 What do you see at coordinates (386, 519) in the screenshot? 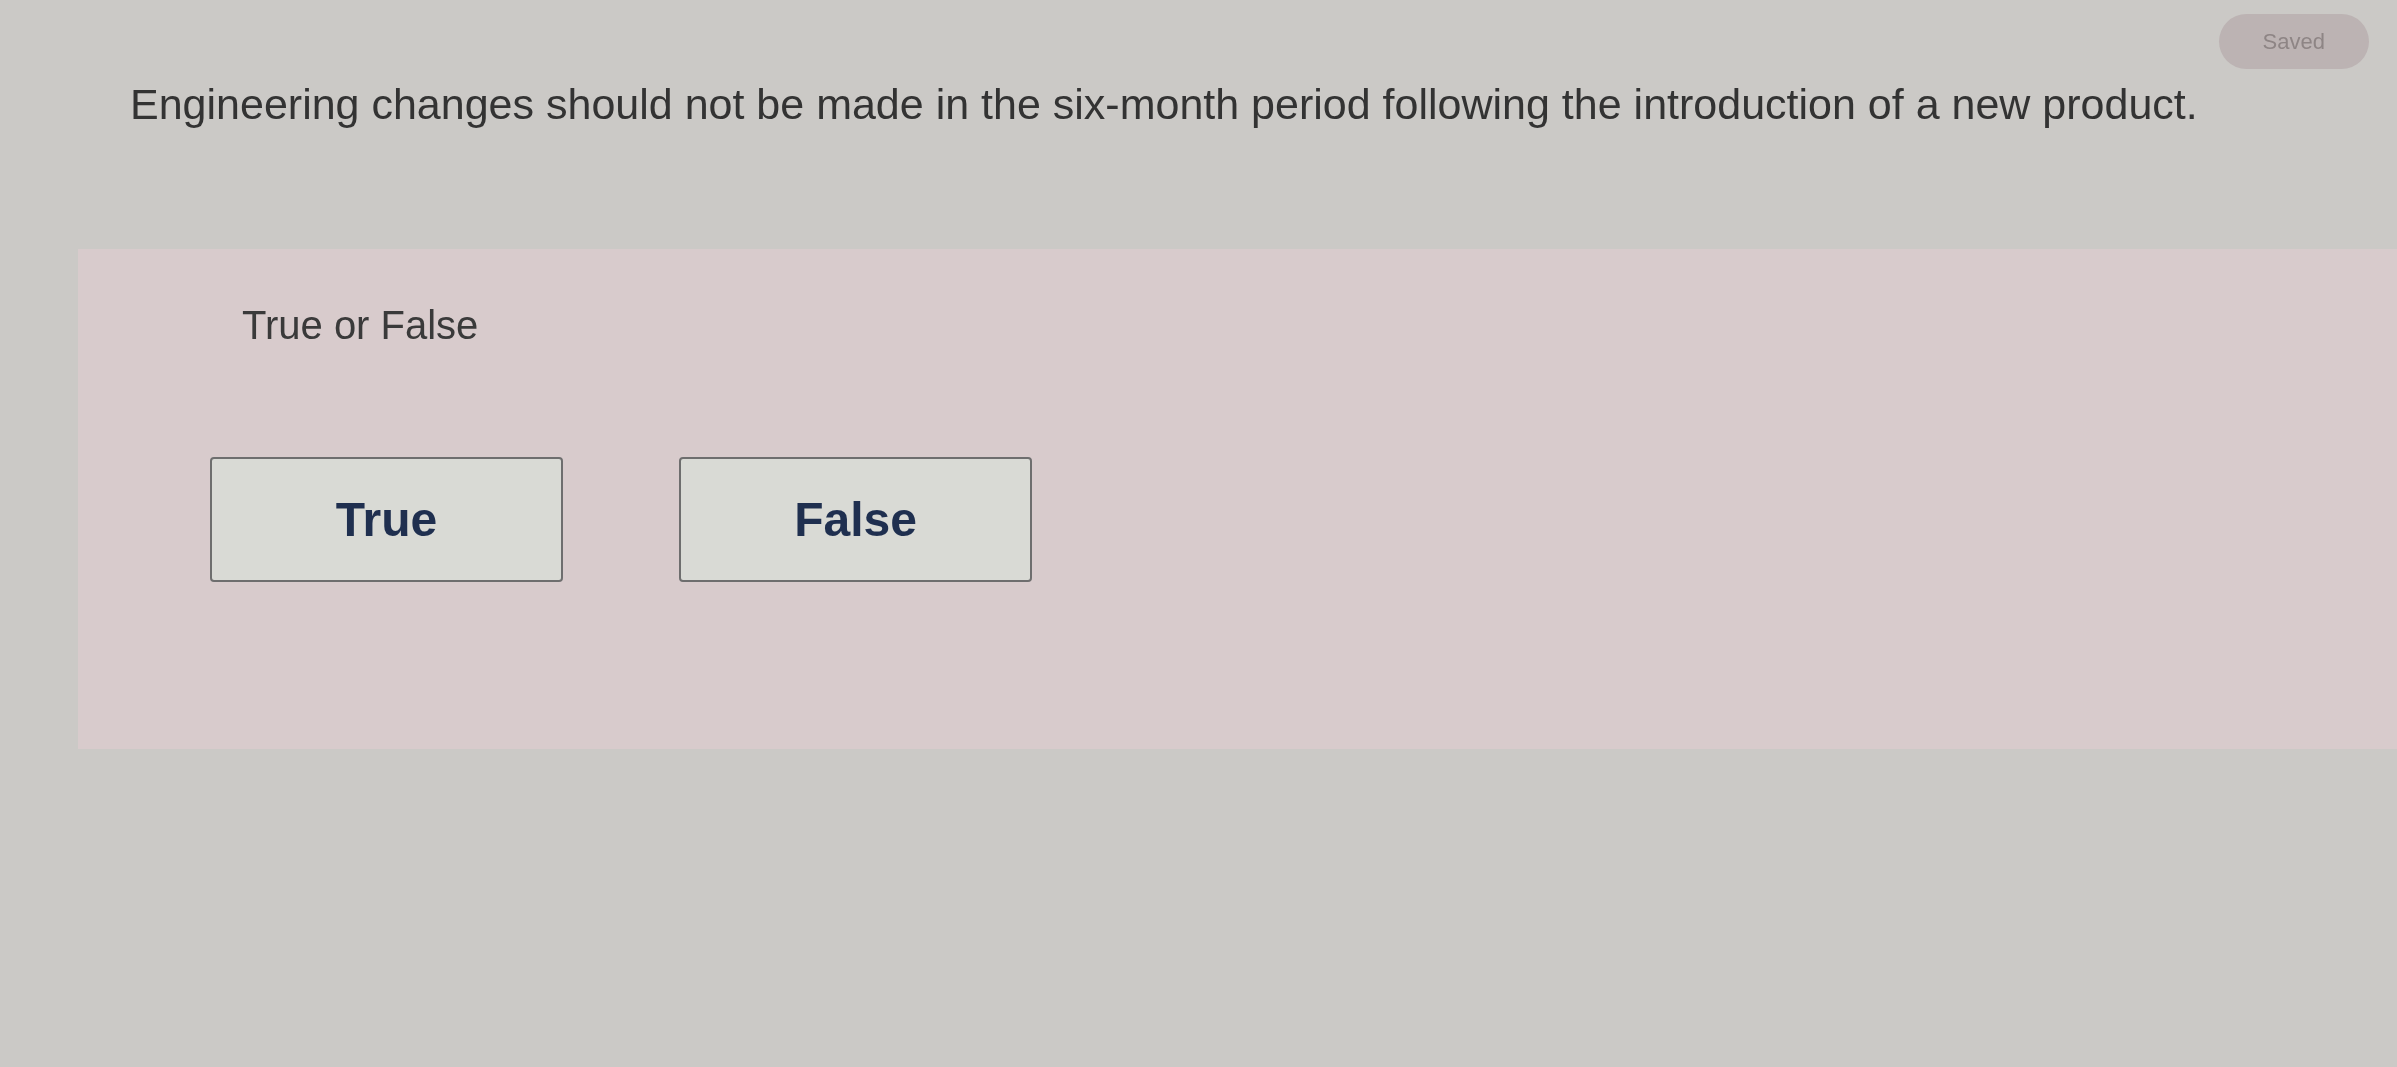
I see `answer-option-button: True` at bounding box center [386, 519].